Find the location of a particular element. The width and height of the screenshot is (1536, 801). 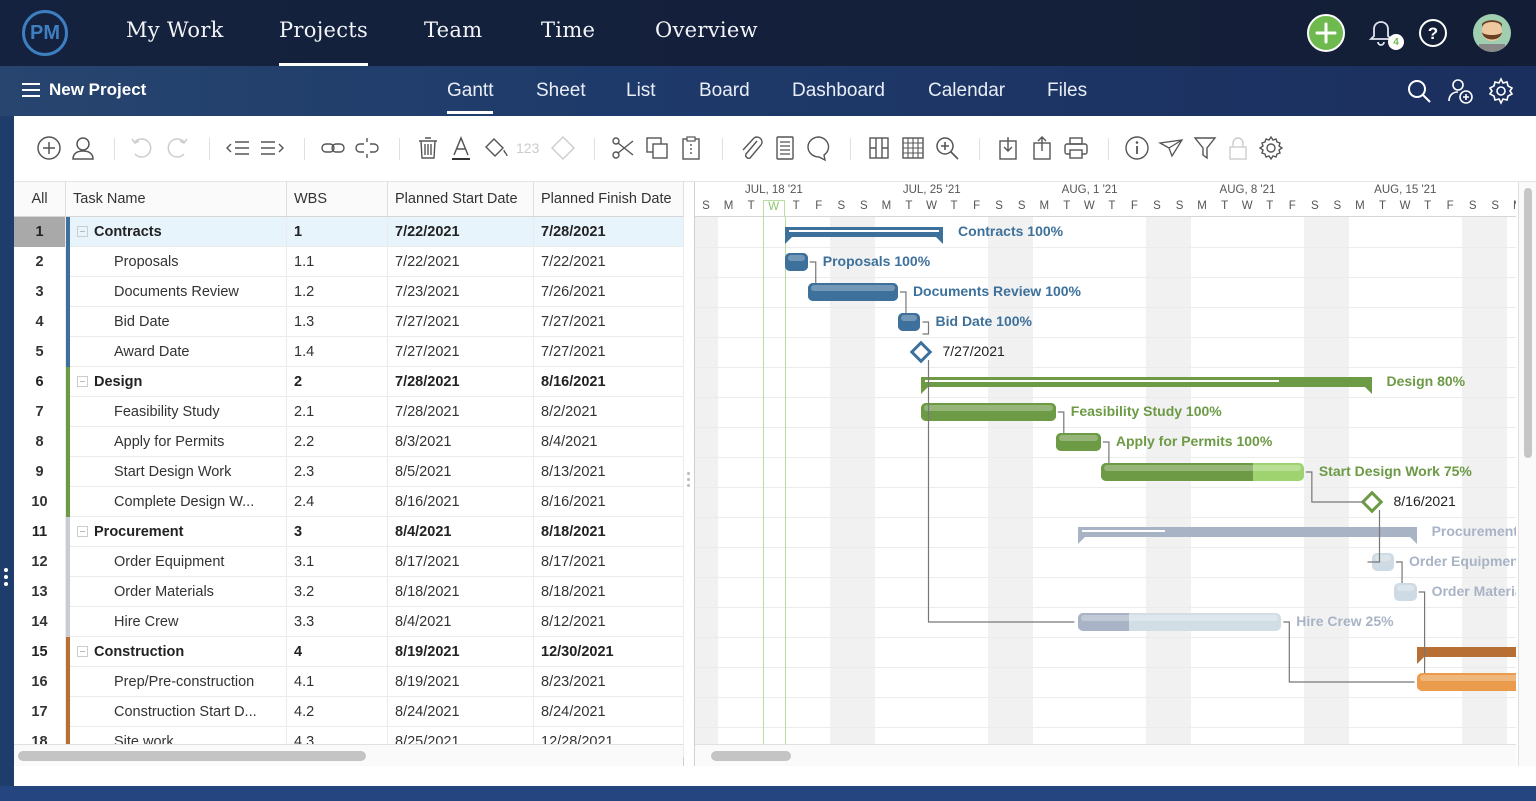

send-icon is located at coordinates (1171, 148).